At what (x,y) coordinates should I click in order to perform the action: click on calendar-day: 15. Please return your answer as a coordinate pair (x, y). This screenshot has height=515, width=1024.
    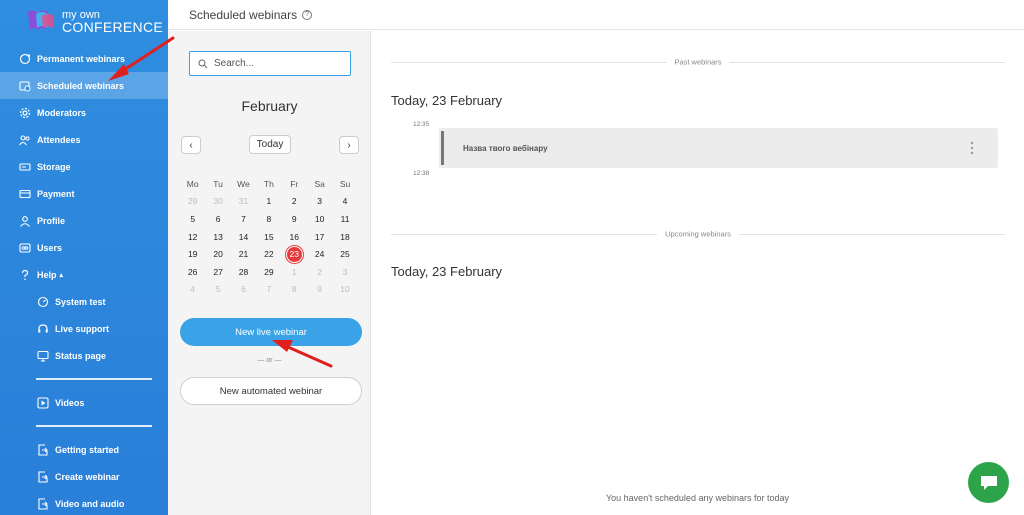
    Looking at the image, I should click on (268, 237).